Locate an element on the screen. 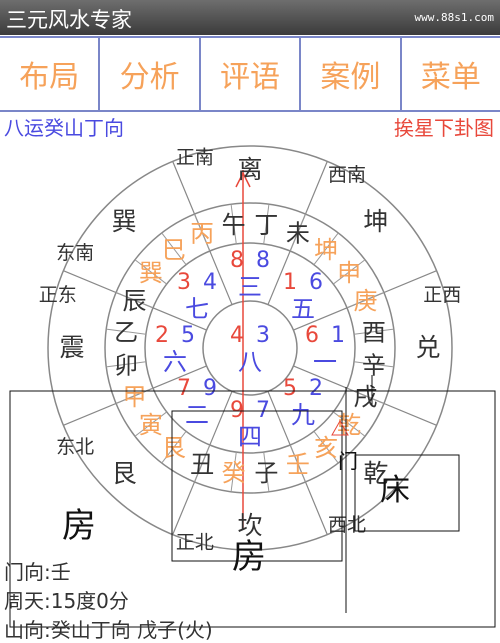 This screenshot has width=500, height=643. direction-label: 兑 is located at coordinates (427, 347).